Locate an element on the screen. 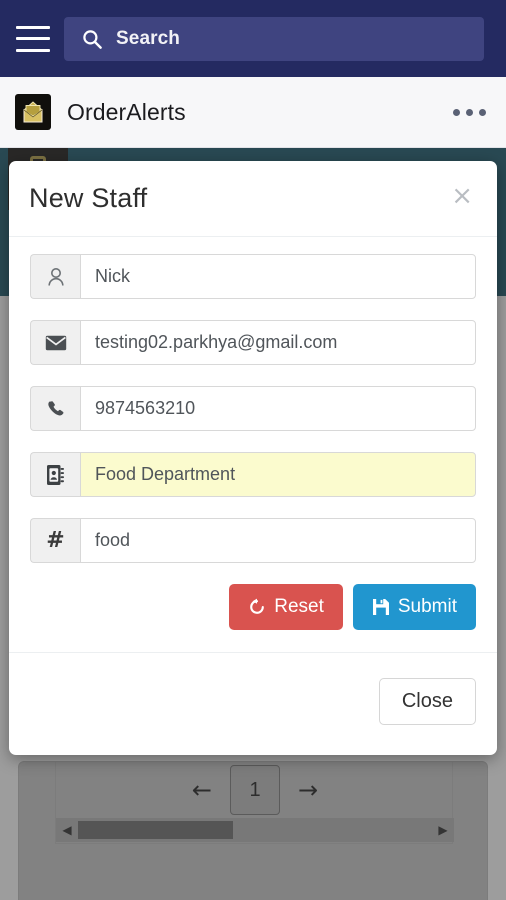  field-staff-phone: 9874563210 is located at coordinates (253, 408).